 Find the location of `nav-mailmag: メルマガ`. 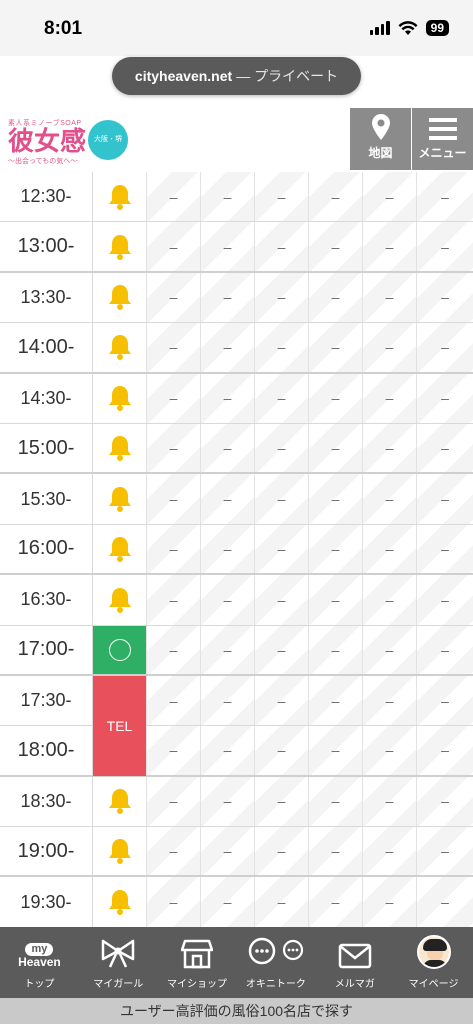

nav-mailmag: メルマガ is located at coordinates (354, 962).